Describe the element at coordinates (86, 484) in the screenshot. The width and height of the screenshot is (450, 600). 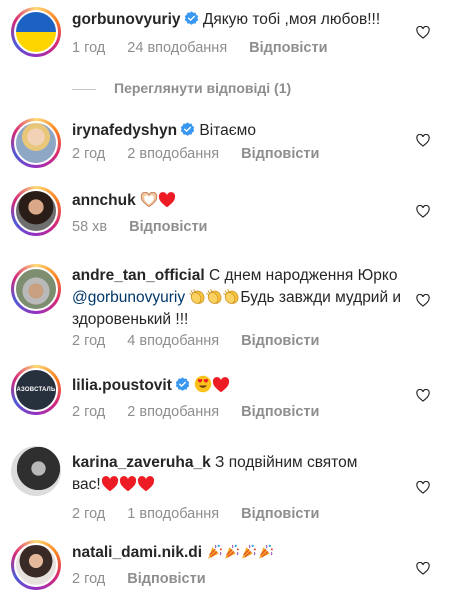
I see `comment-text-continued: вас!` at that location.